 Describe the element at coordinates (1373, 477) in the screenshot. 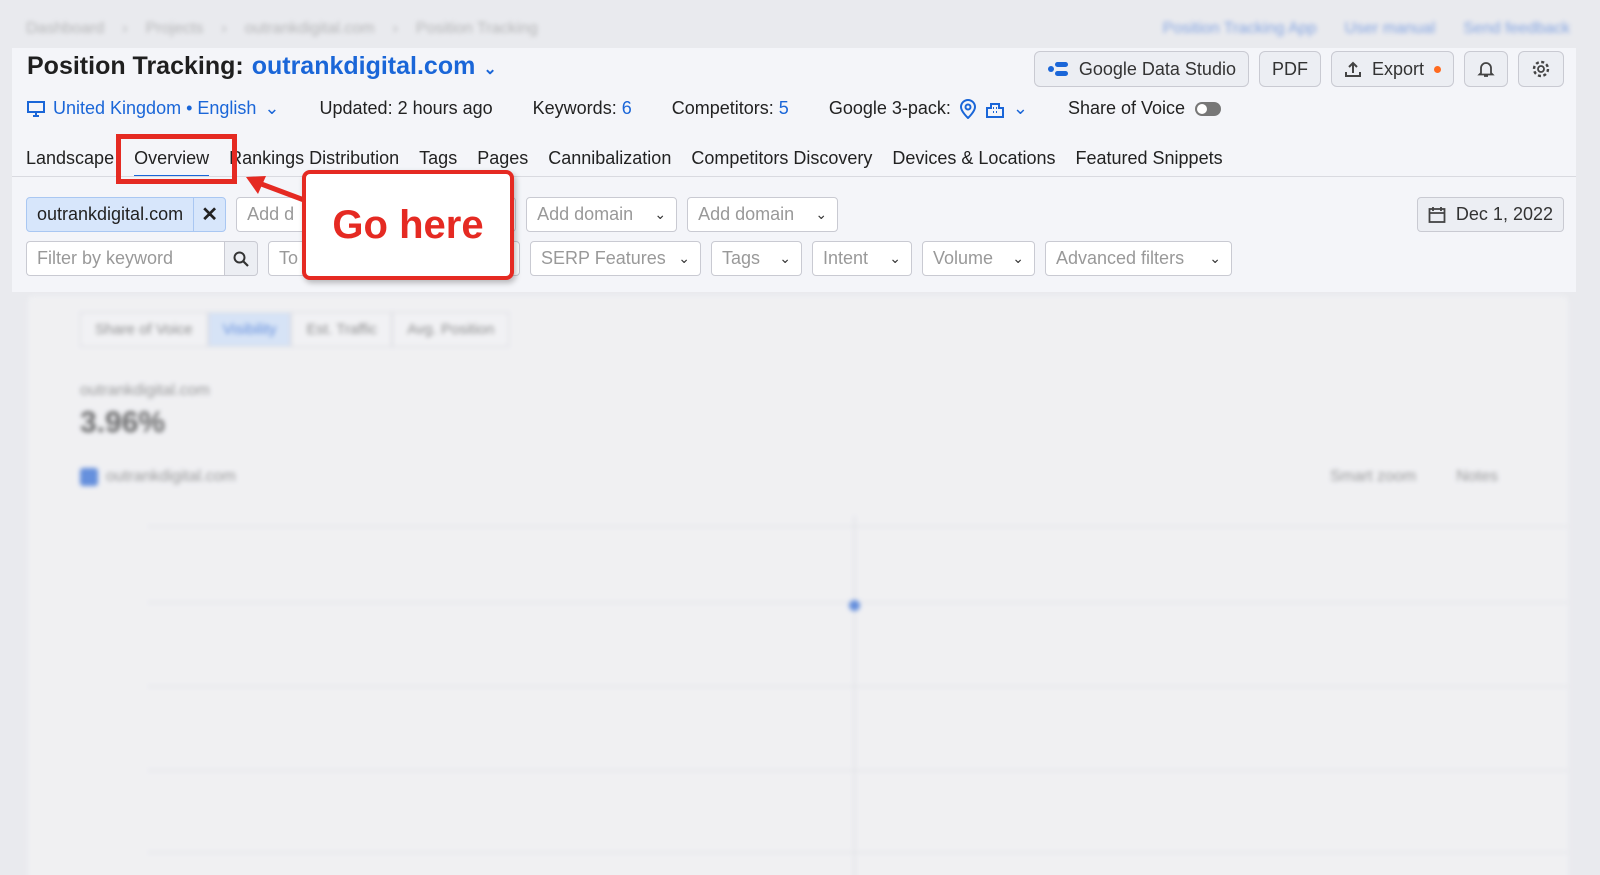

I see `smart-zoom-toggle: Smart zoom` at that location.